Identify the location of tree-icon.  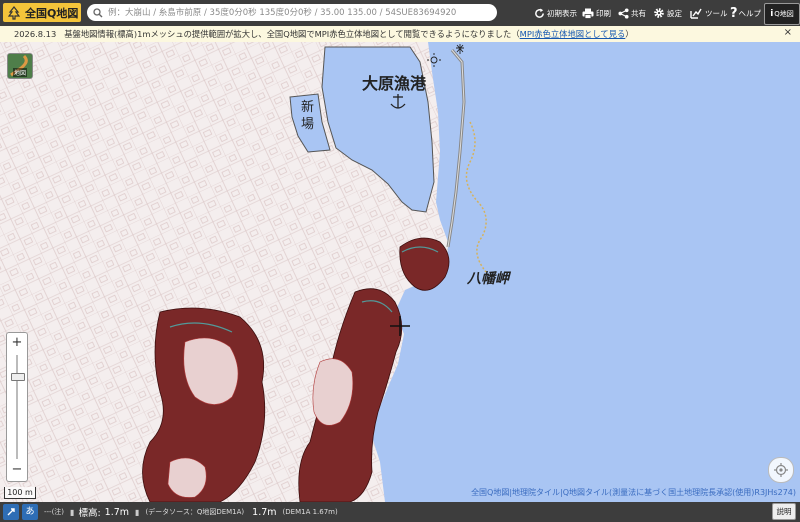
(14, 12).